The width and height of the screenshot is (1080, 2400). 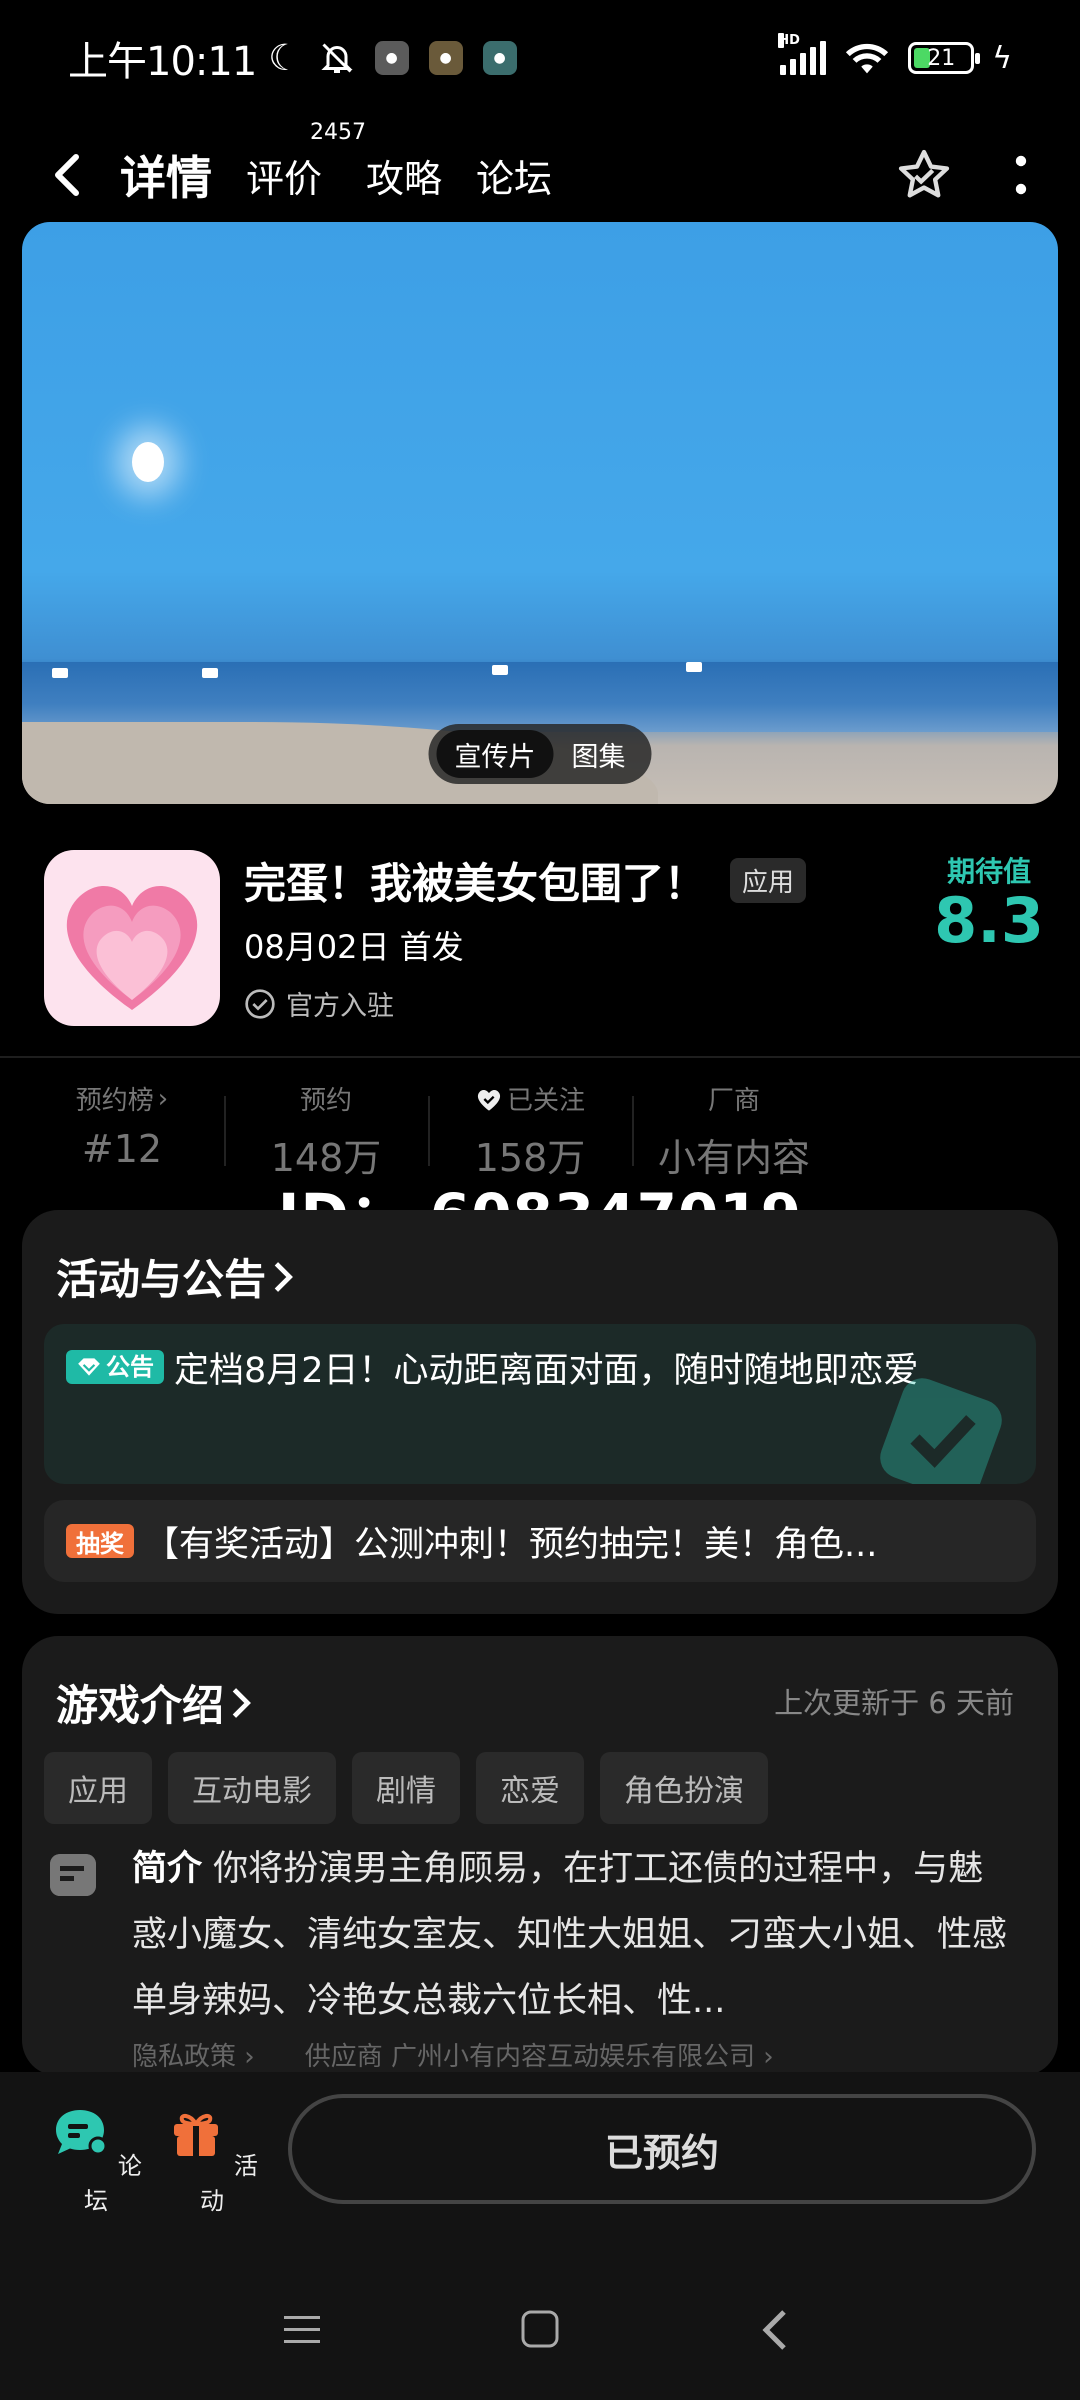 What do you see at coordinates (336, 58) in the screenshot?
I see `bell-muted-icon` at bounding box center [336, 58].